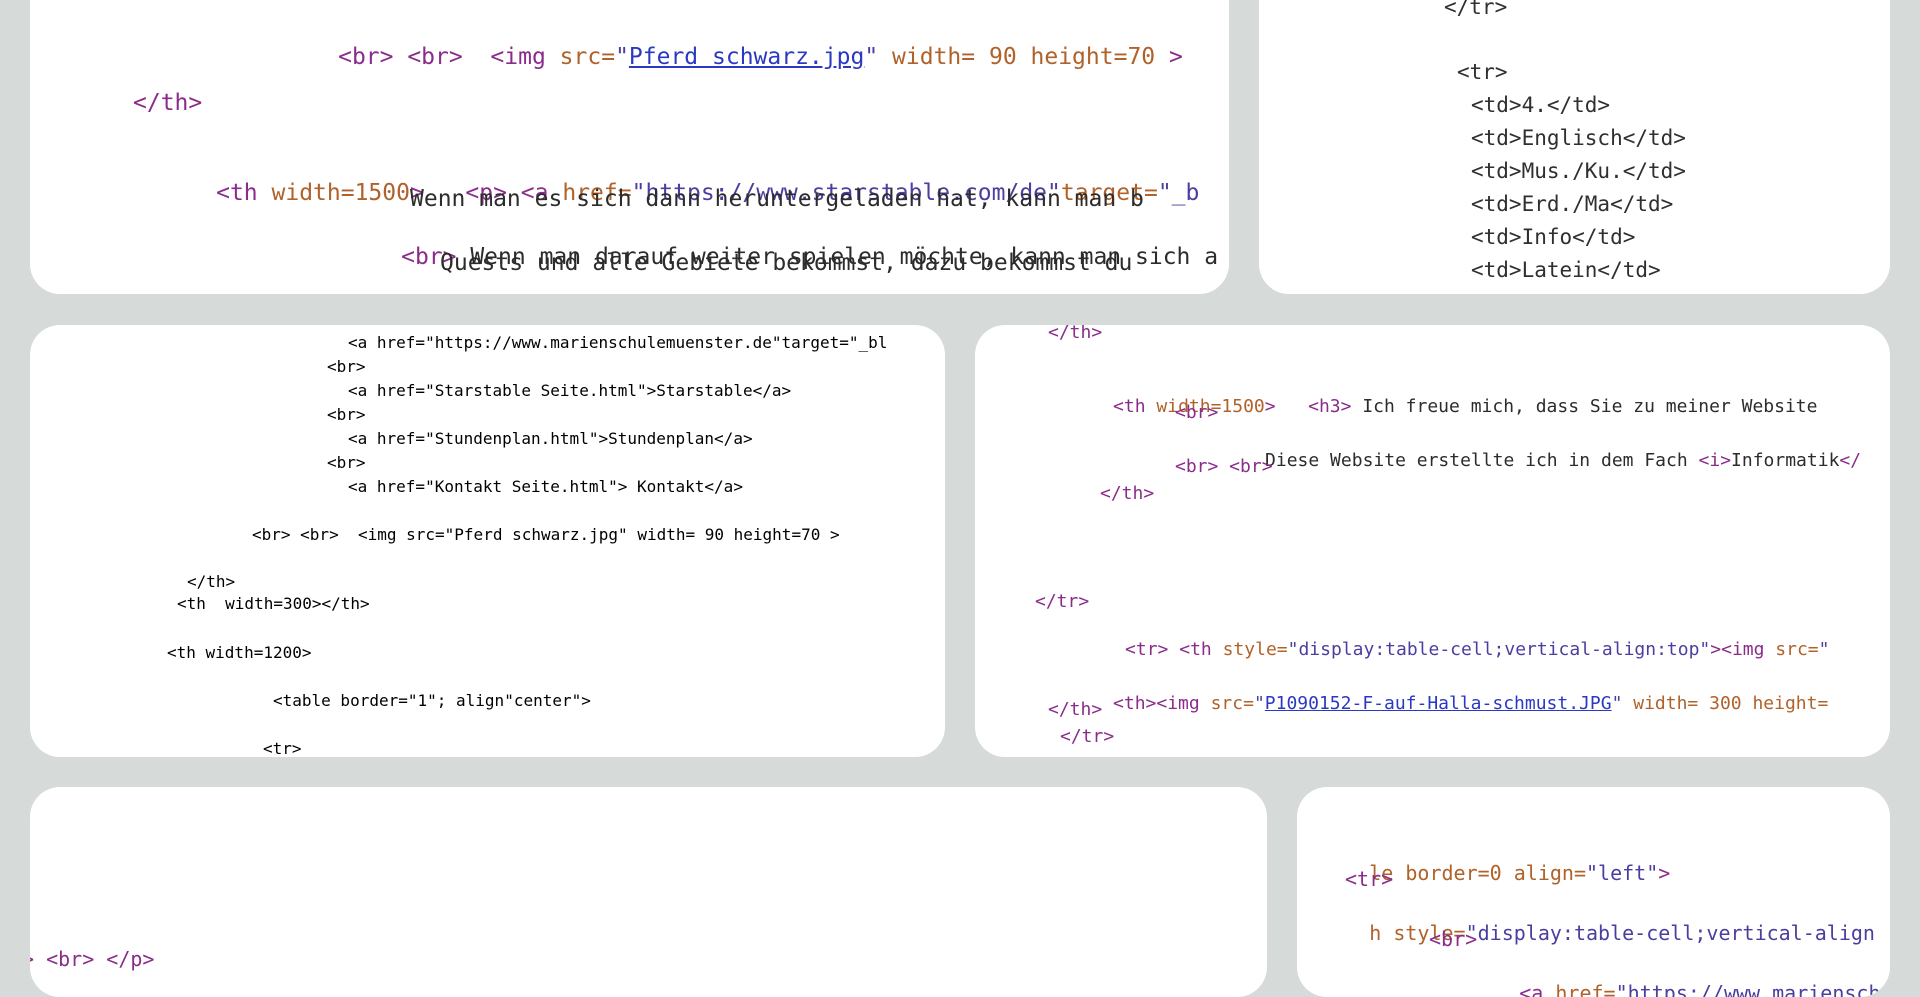 The image size is (1920, 997). Describe the element at coordinates (92, 959) in the screenshot. I see `code-line: > <br> </p>` at that location.